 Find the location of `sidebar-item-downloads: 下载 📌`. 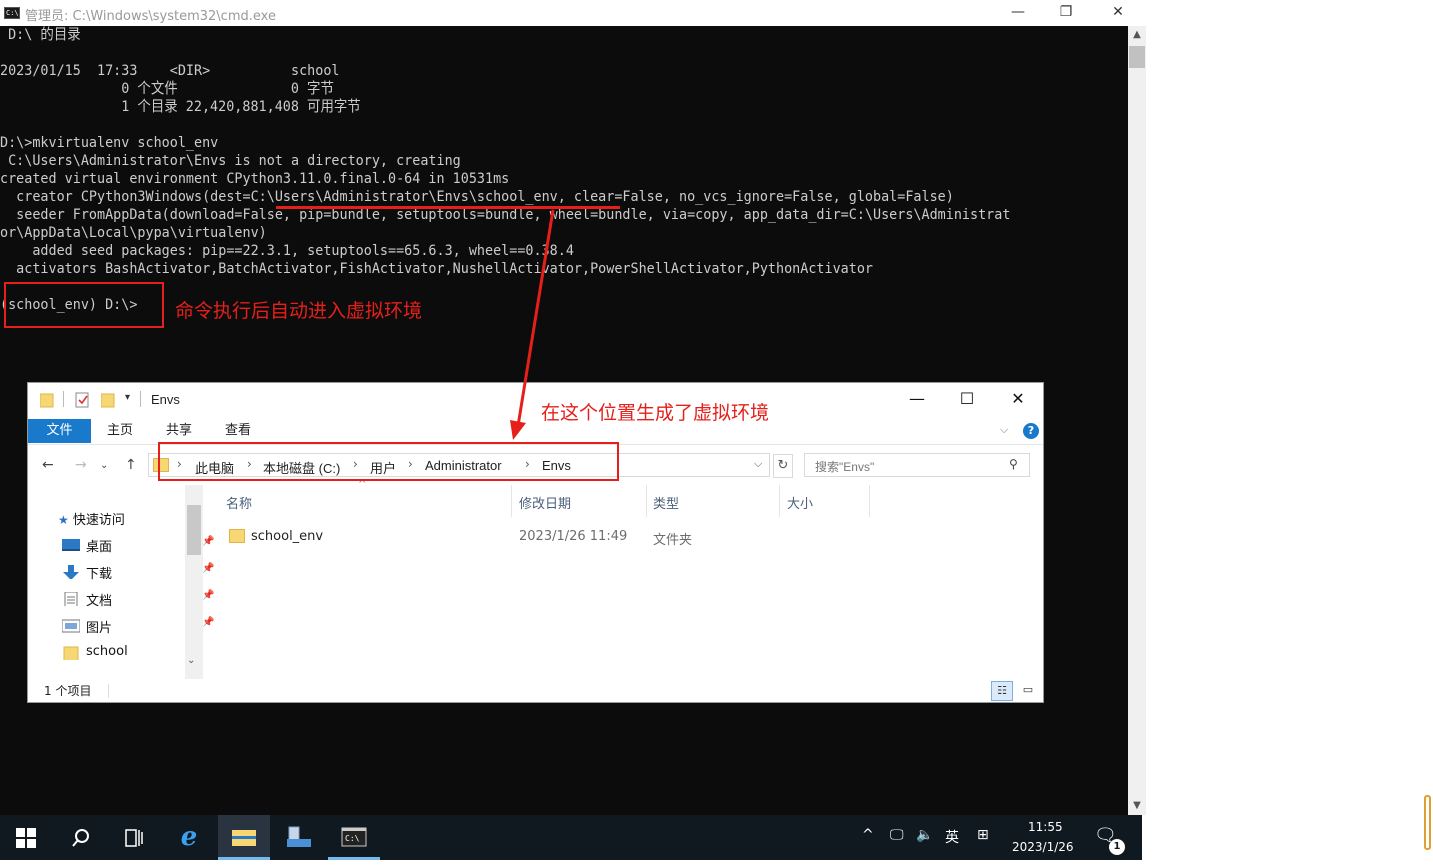

sidebar-item-downloads: 下载 📌 is located at coordinates (138, 573).